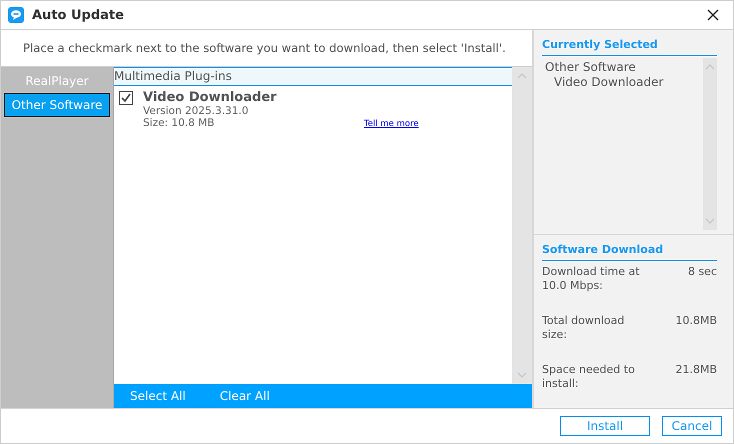 The height and width of the screenshot is (444, 734). I want to click on info-label: Space needed to install:, so click(589, 377).